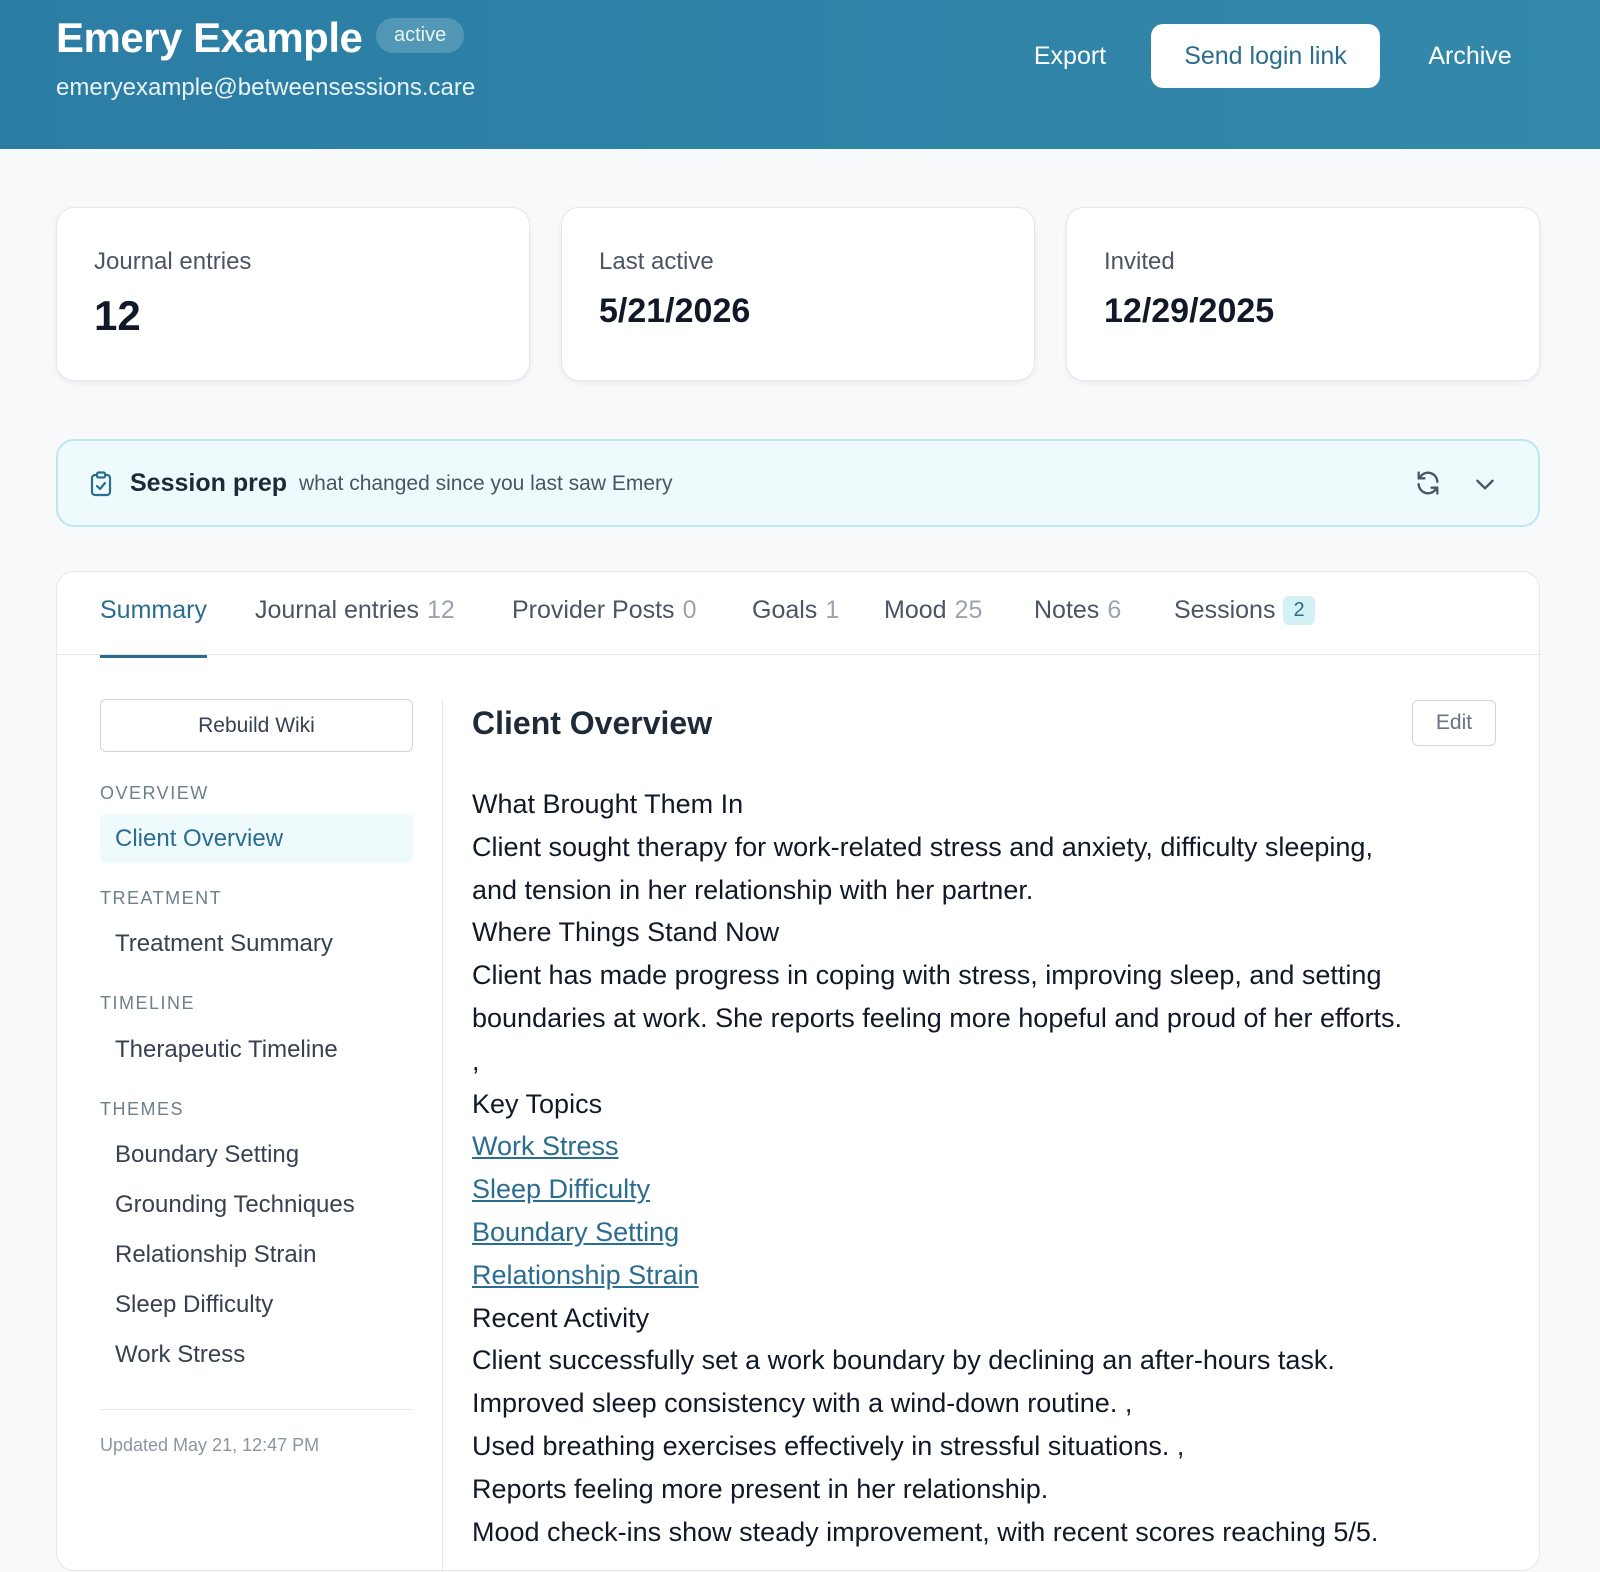 The image size is (1600, 1572). I want to click on stat-card-invited: Invited 12/29/2025, so click(1303, 294).